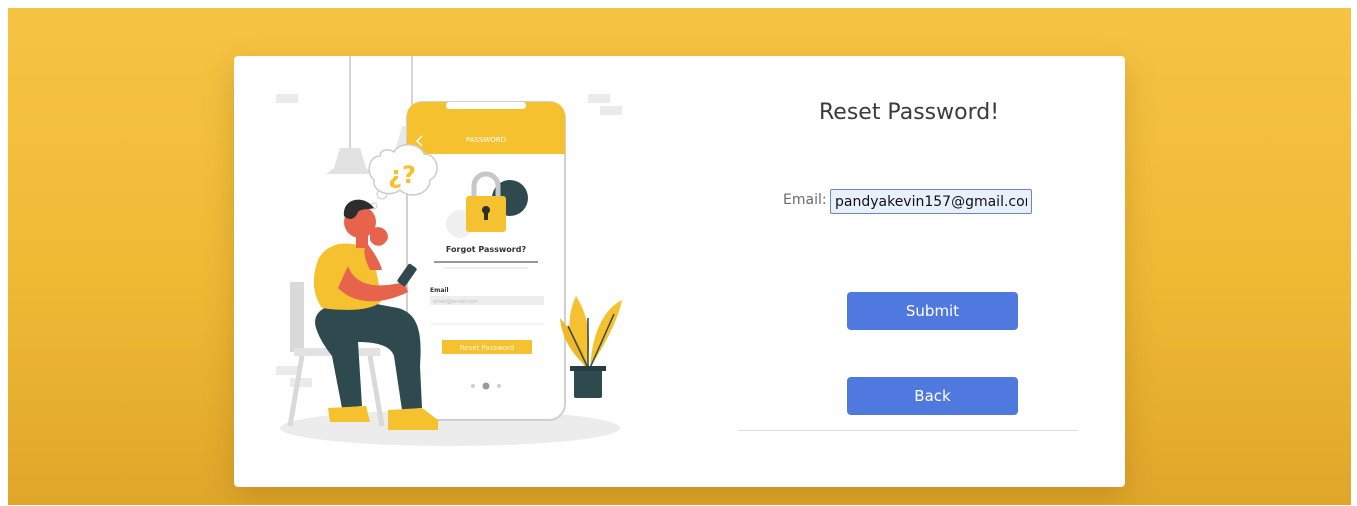 Image resolution: width=1357 pixels, height=506 pixels. I want to click on phone-email-label: Email, so click(439, 290).